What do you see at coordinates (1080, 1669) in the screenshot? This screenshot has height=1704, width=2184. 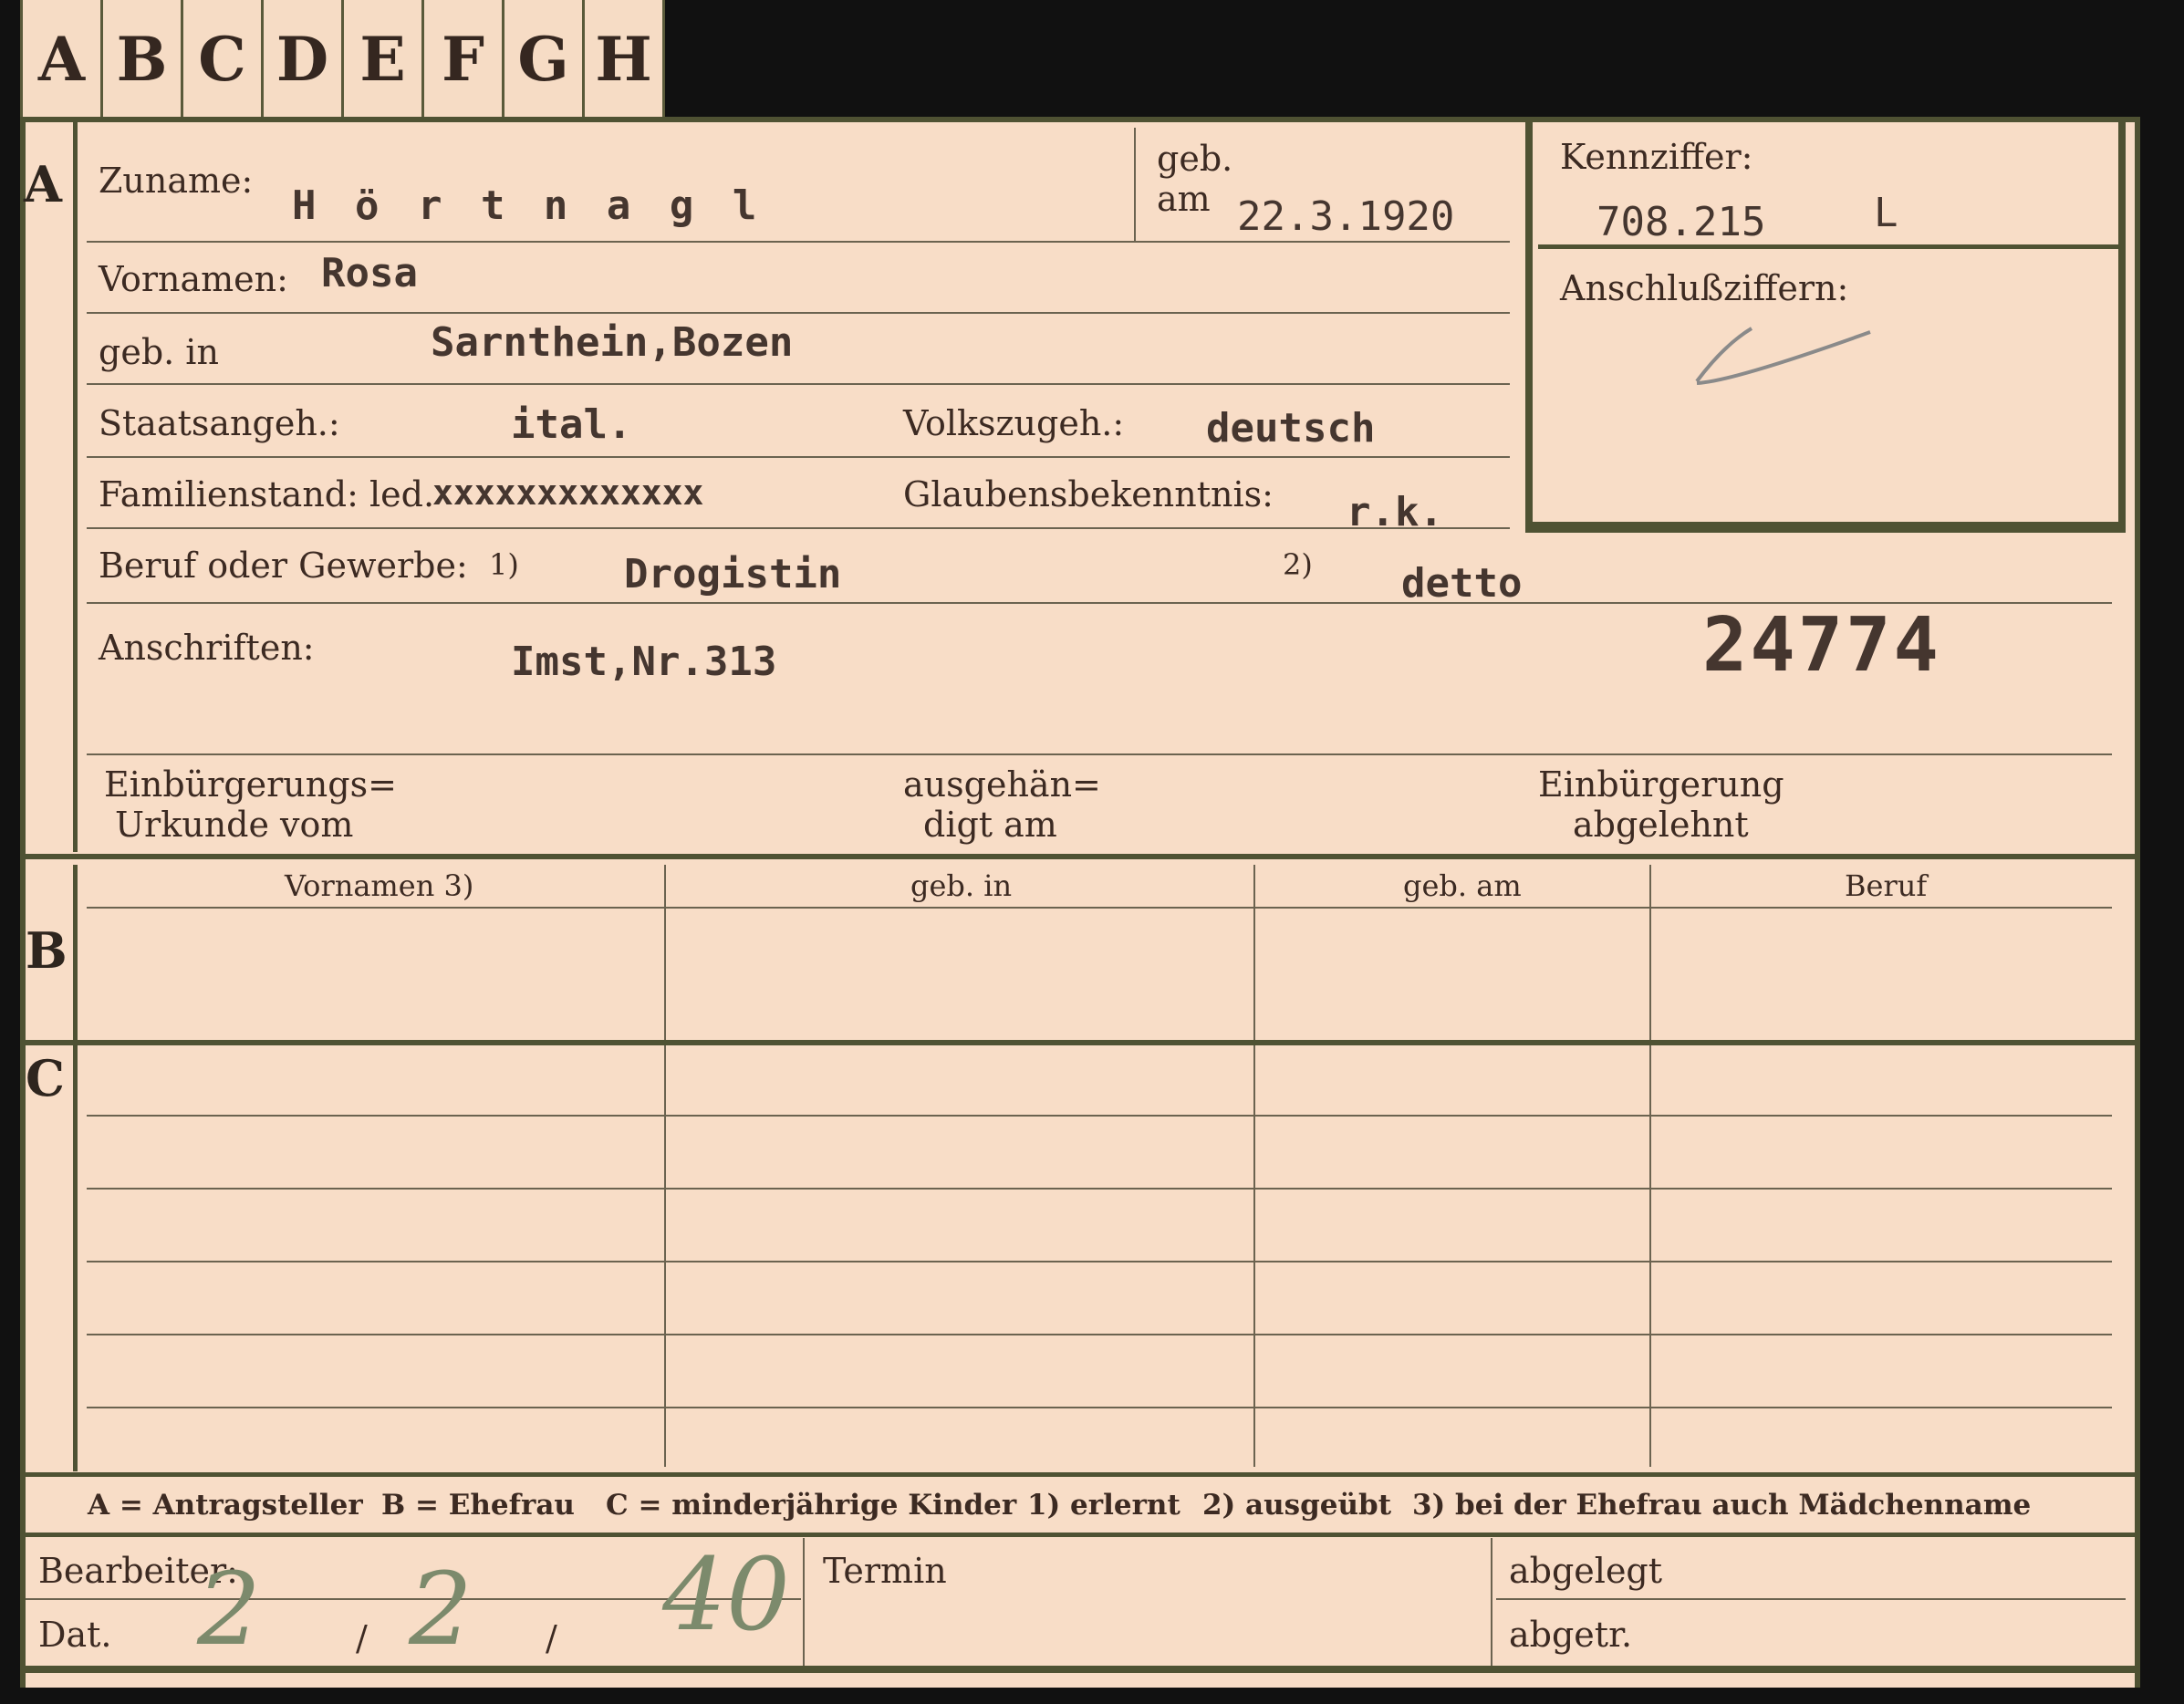 I see `frame-bottom` at bounding box center [1080, 1669].